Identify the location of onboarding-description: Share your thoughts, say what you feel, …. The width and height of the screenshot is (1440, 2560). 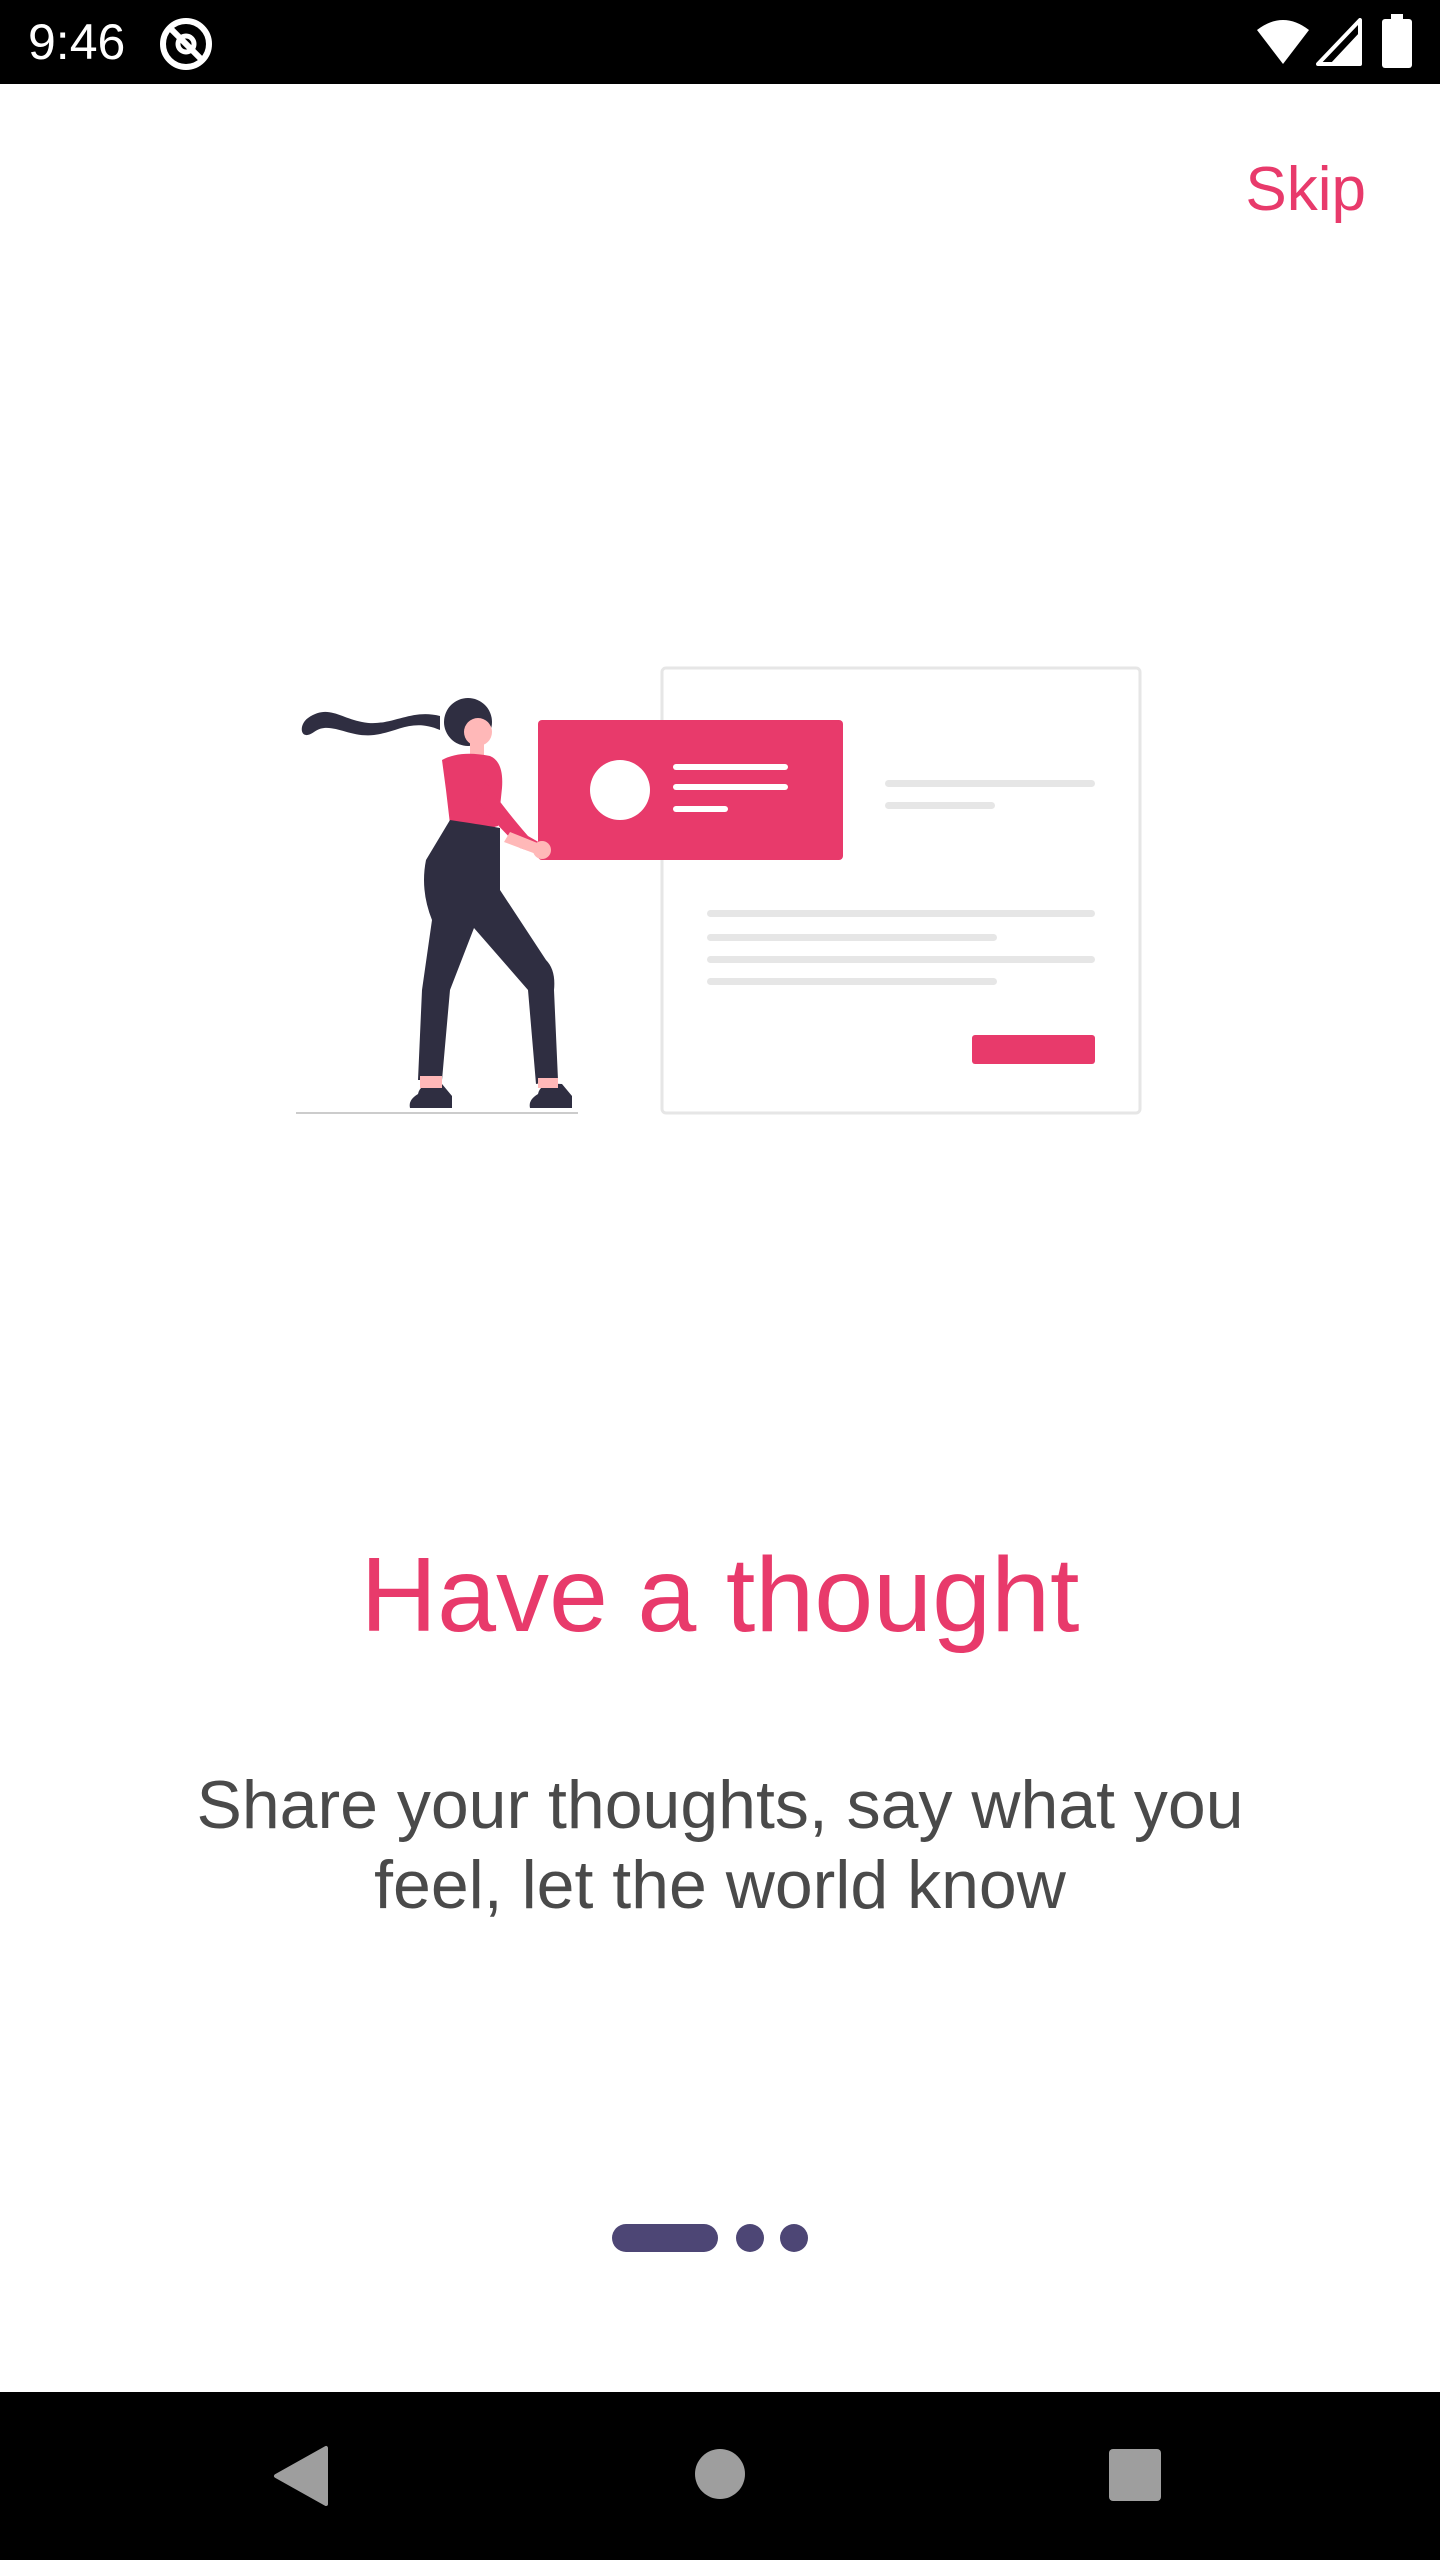
(720, 1845).